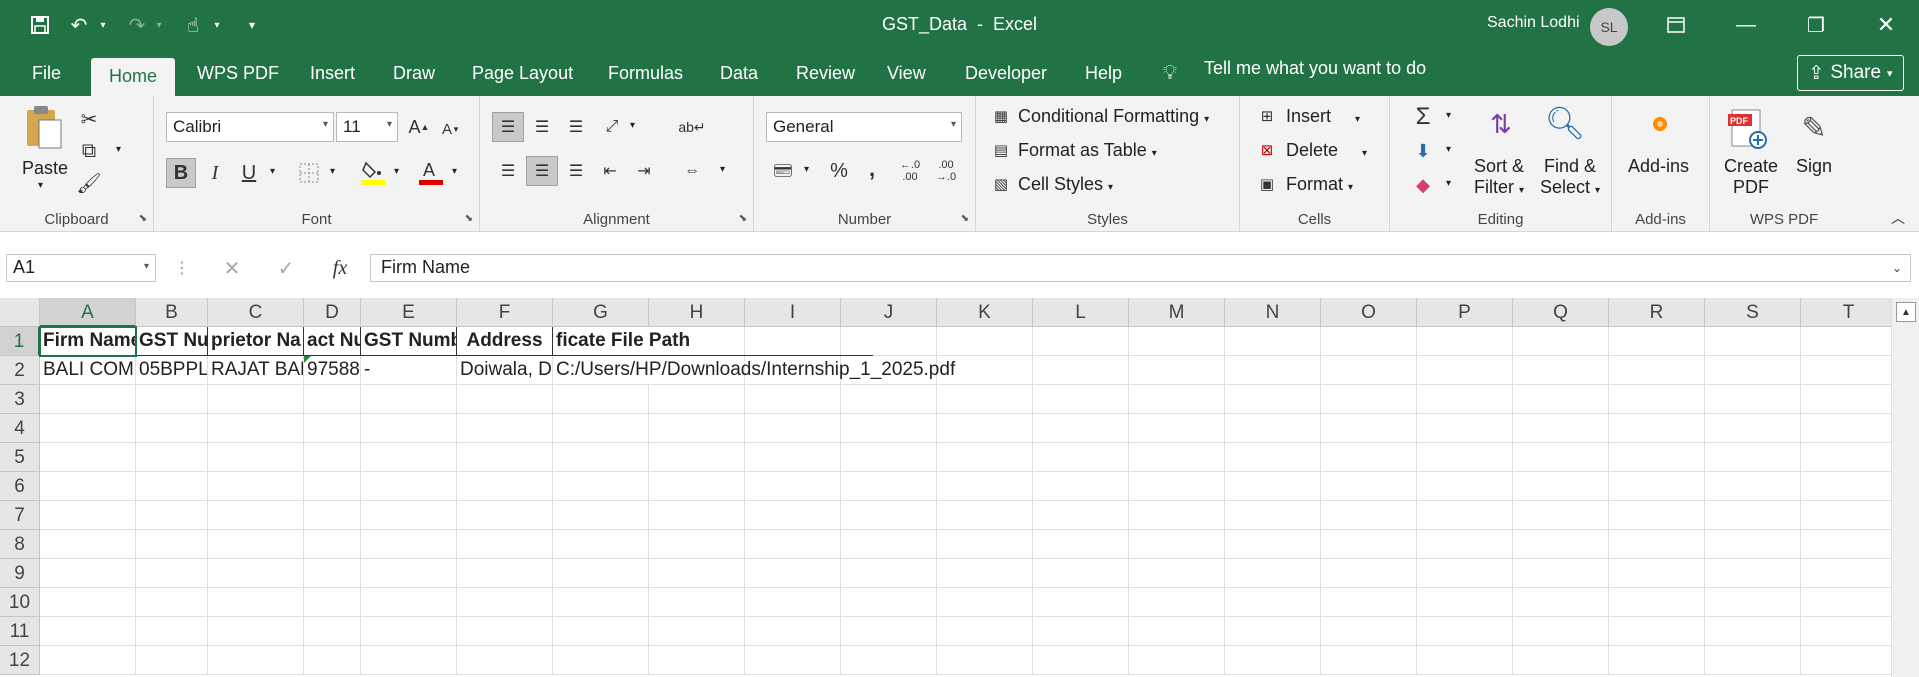 The image size is (1919, 677). I want to click on cell-t3, so click(1849, 399).